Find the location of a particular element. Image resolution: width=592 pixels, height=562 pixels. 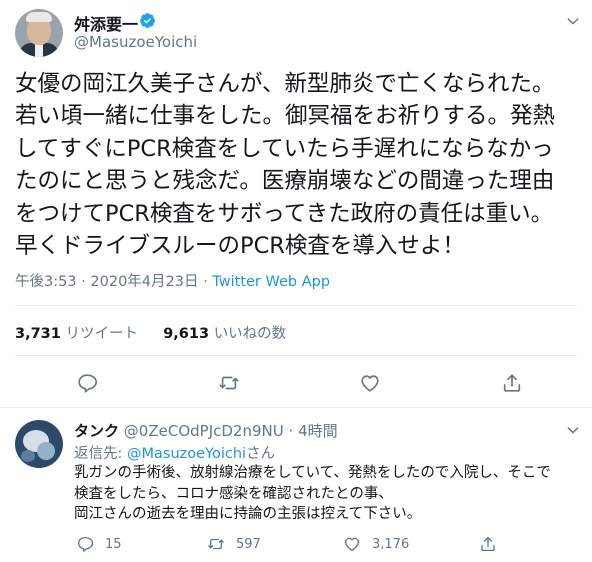

tweet-text-line: 若い頃一緒に仕事をした。御冥福をお祈りする。発熱 is located at coordinates (285, 116).